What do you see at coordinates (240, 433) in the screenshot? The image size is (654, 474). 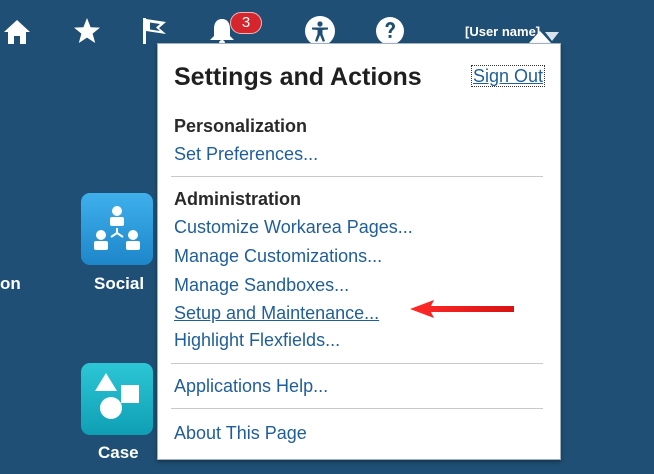 I see `about-this-page-link: About This Page` at bounding box center [240, 433].